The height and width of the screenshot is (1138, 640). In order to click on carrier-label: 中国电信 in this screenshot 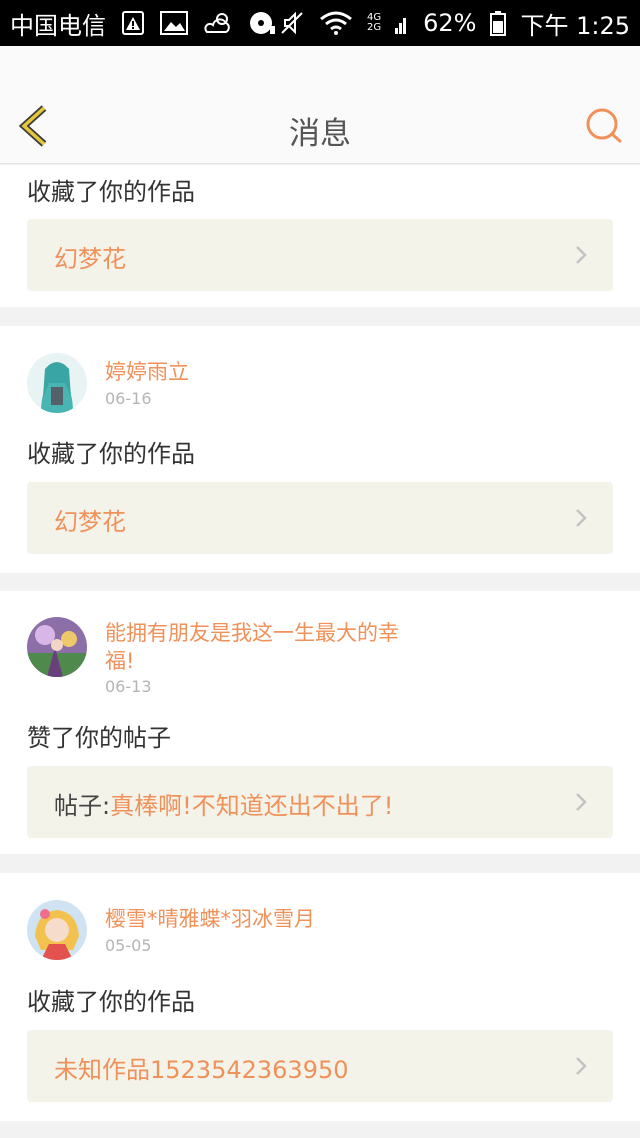, I will do `click(58, 25)`.